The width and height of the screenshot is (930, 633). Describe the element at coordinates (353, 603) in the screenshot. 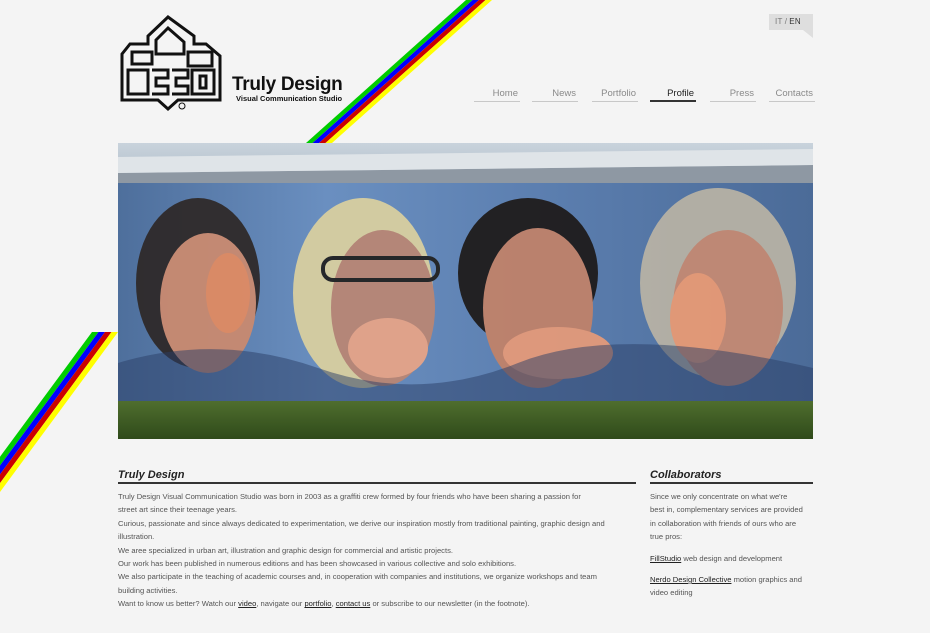

I see `contact-us-link: contact us` at that location.